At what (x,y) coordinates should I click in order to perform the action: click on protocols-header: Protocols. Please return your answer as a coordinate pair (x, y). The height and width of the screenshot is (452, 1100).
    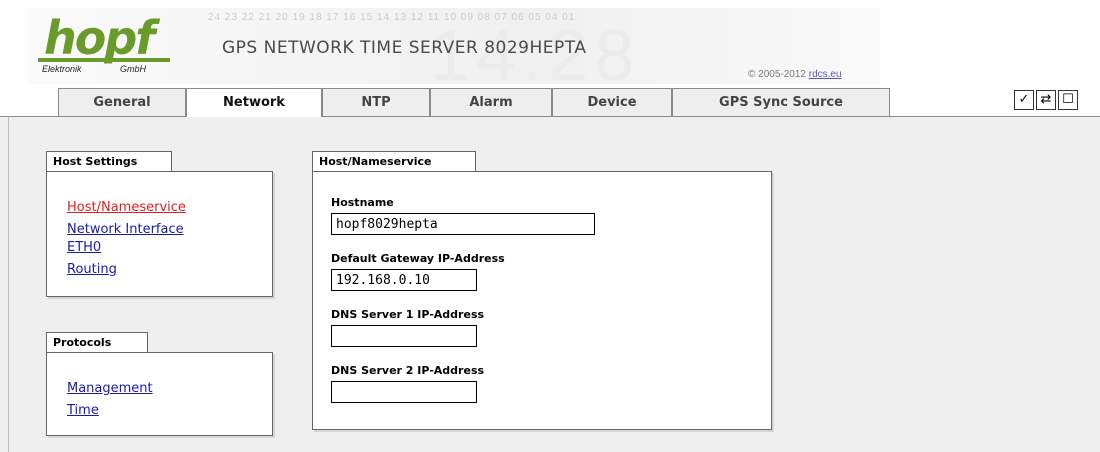
    Looking at the image, I should click on (97, 342).